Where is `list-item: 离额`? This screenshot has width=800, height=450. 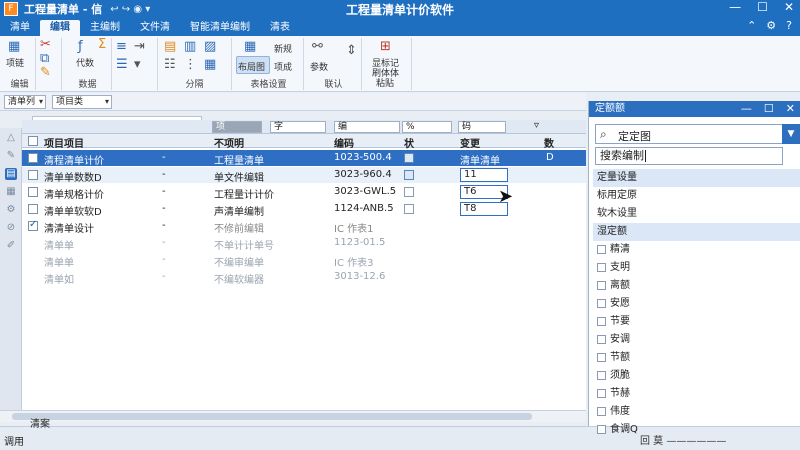
list-item: 离额 is located at coordinates (696, 286).